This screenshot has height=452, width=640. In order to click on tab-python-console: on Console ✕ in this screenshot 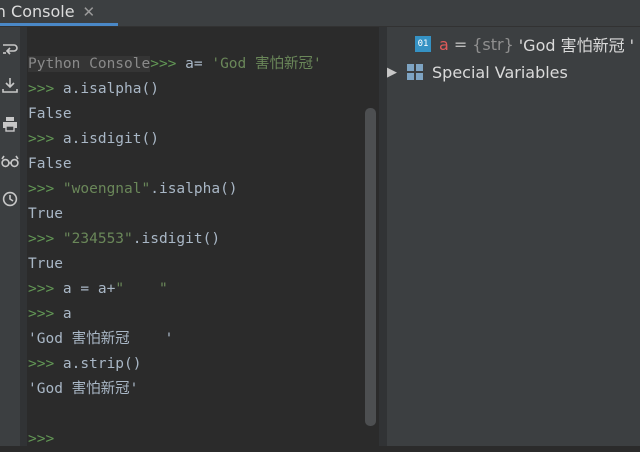, I will do `click(59, 11)`.